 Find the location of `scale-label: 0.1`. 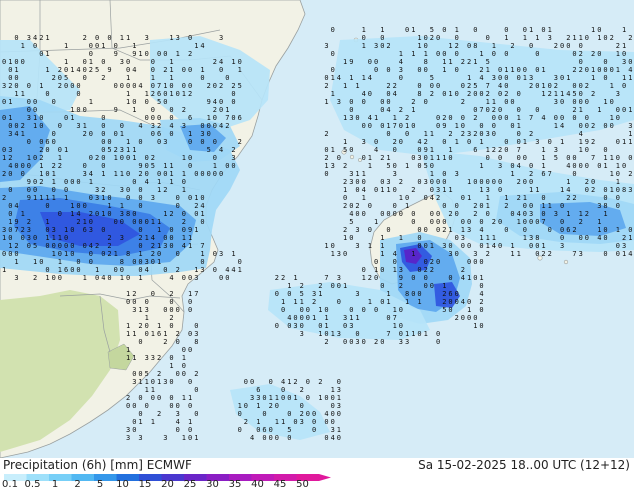

scale-label: 0.1 is located at coordinates (10, 484).